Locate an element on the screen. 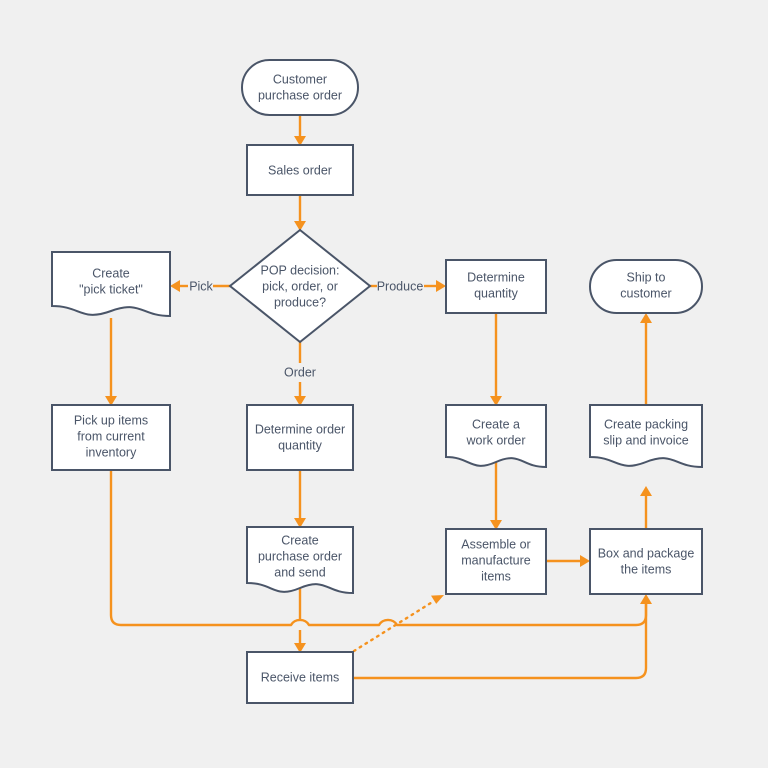  edge-box-and-package-to-packing-slip is located at coordinates (646, 507).